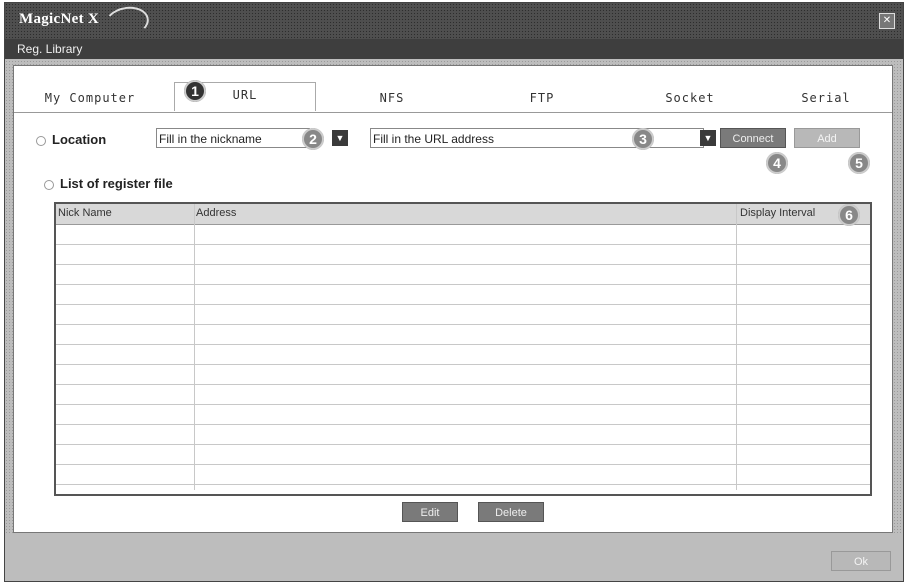  What do you see at coordinates (90, 98) in the screenshot?
I see `tab-my-computer: My Computer` at bounding box center [90, 98].